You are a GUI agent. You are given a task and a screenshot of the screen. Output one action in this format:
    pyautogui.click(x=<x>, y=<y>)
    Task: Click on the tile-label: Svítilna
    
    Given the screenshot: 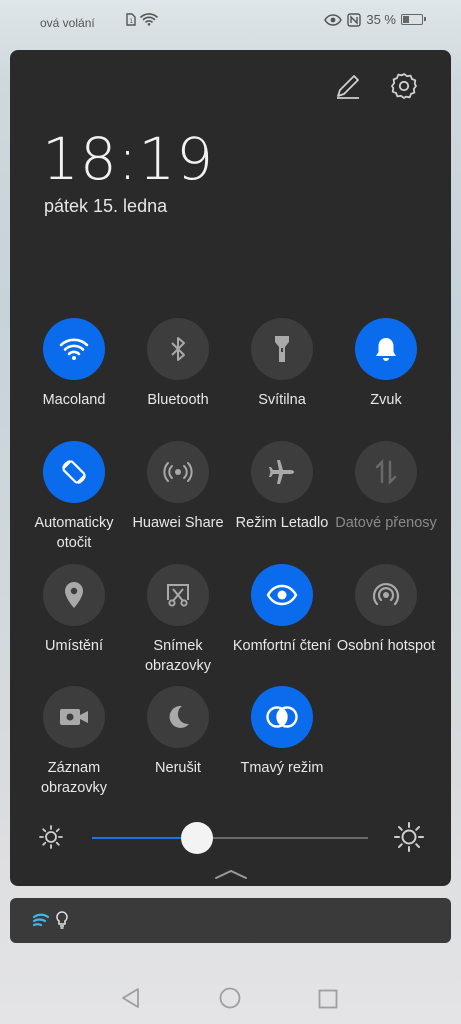 What is the action you would take?
    pyautogui.click(x=282, y=400)
    